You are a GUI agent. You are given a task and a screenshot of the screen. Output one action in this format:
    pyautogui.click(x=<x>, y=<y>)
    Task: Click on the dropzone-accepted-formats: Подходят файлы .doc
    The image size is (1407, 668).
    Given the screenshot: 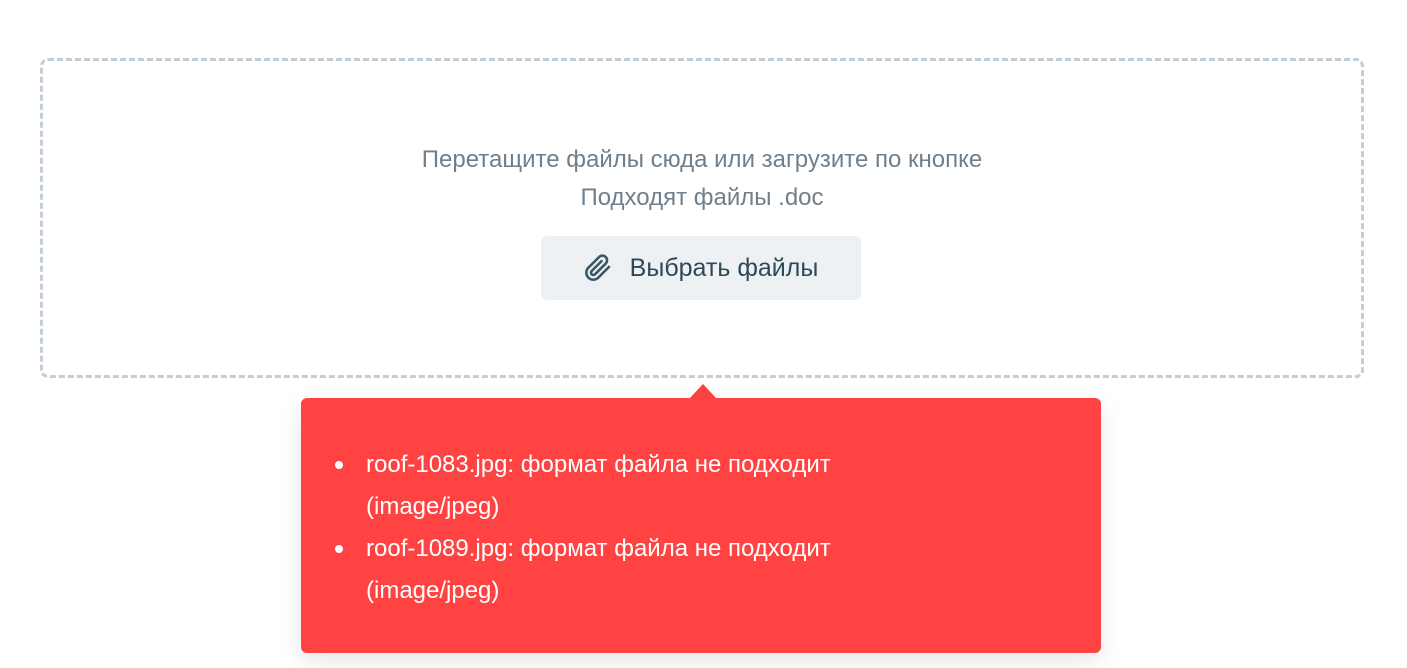 What is the action you would take?
    pyautogui.click(x=702, y=197)
    